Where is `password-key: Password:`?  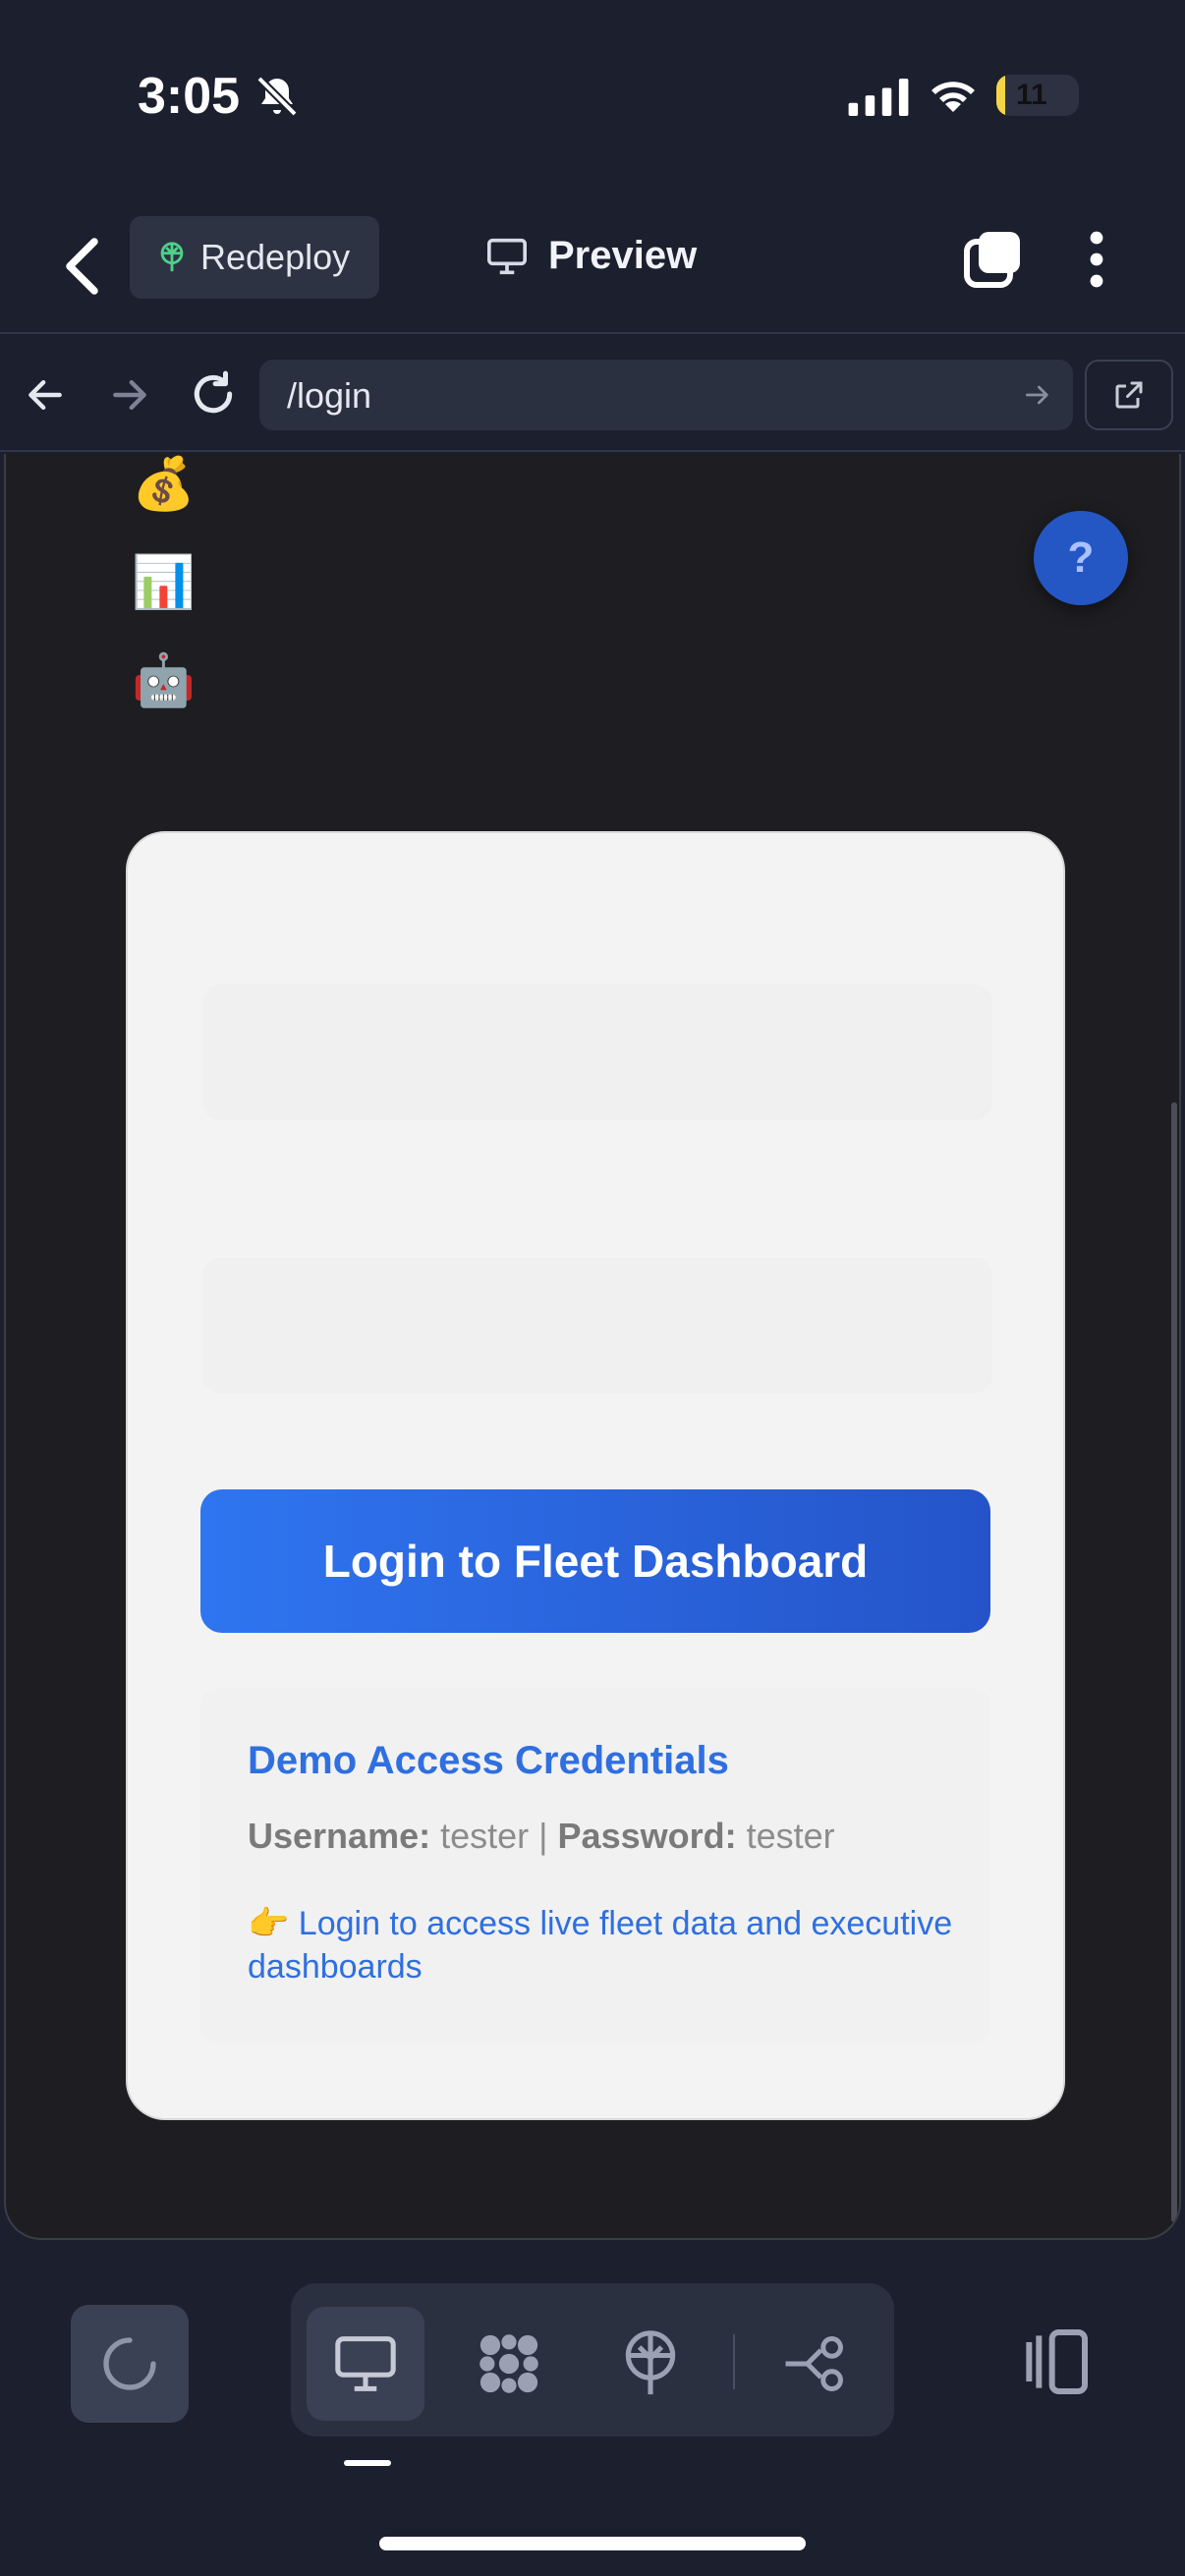
password-key: Password: is located at coordinates (647, 1836).